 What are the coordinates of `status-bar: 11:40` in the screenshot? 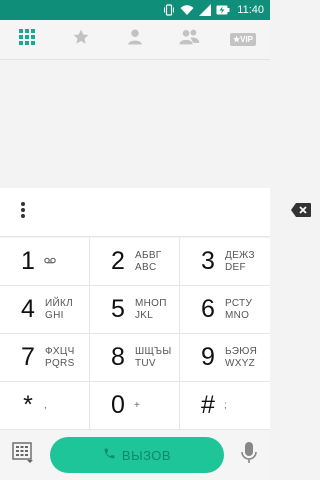 It's located at (135, 10).